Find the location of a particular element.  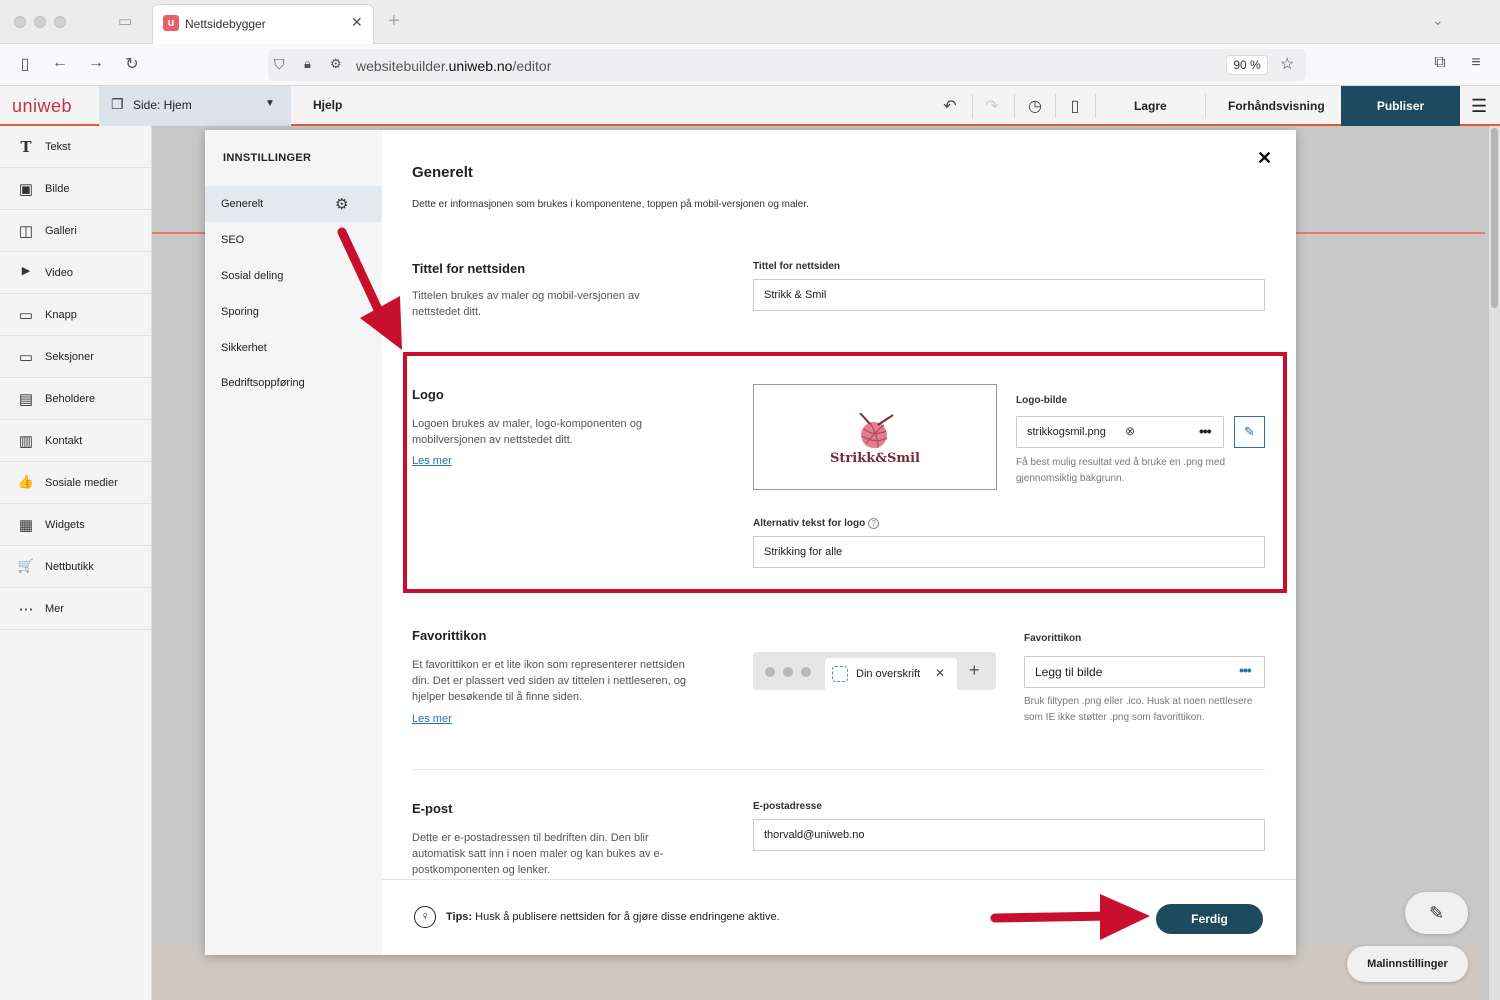

sidebar-item-nettbutikk: 🛒 Nettbutikk is located at coordinates (76, 567).